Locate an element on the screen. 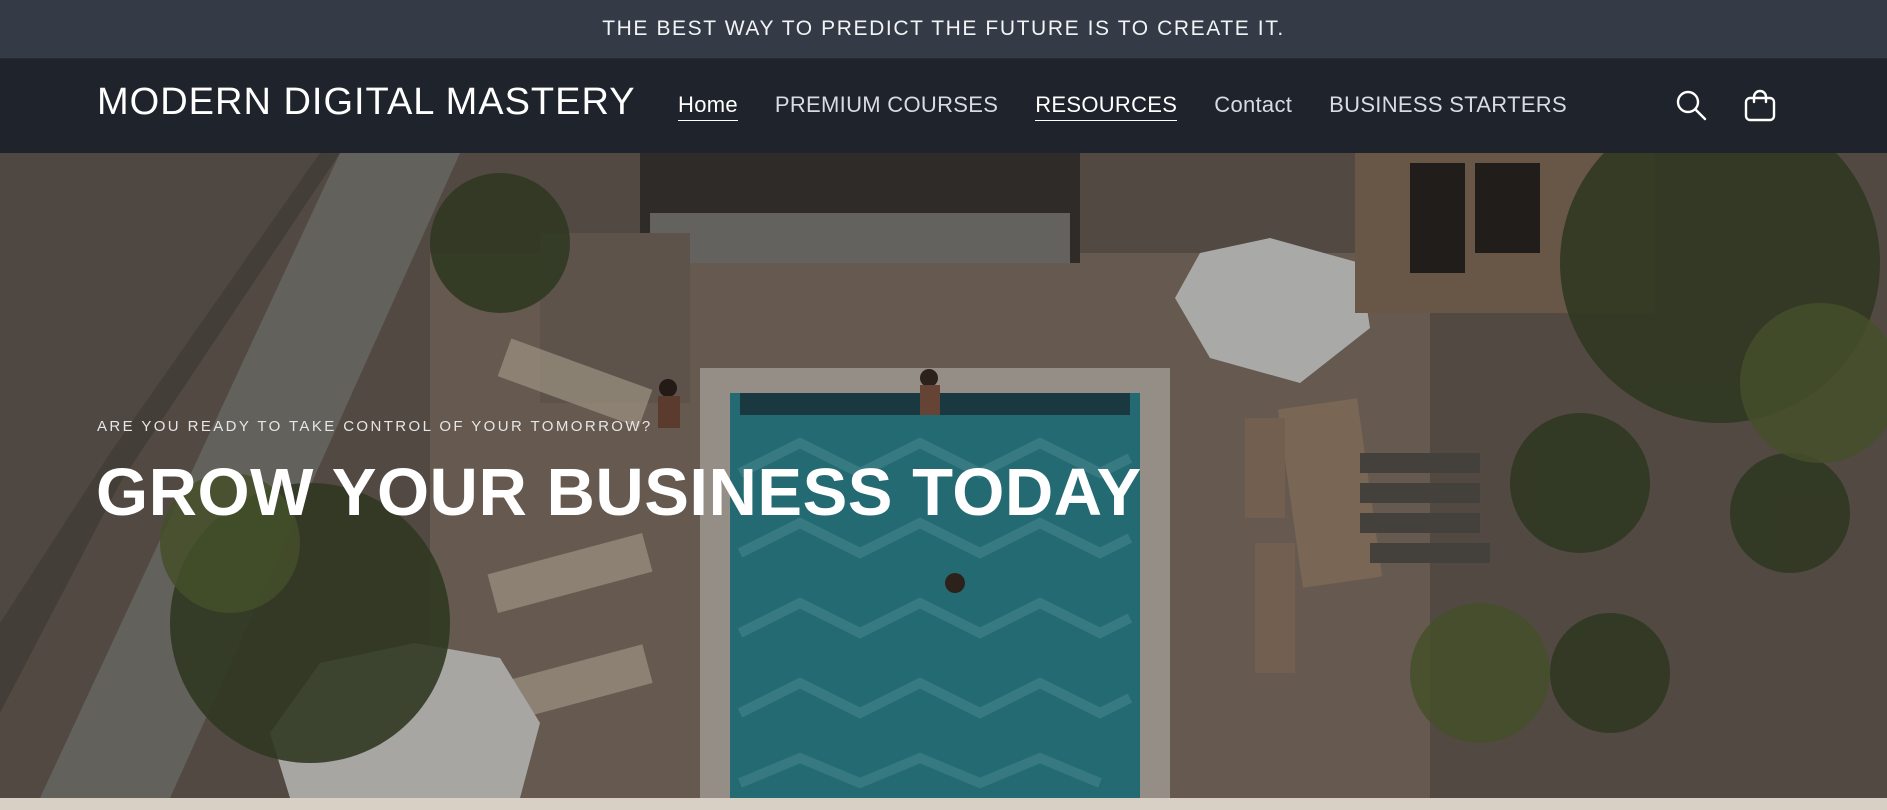 The image size is (1887, 810). next-section-edge is located at coordinates (943, 804).